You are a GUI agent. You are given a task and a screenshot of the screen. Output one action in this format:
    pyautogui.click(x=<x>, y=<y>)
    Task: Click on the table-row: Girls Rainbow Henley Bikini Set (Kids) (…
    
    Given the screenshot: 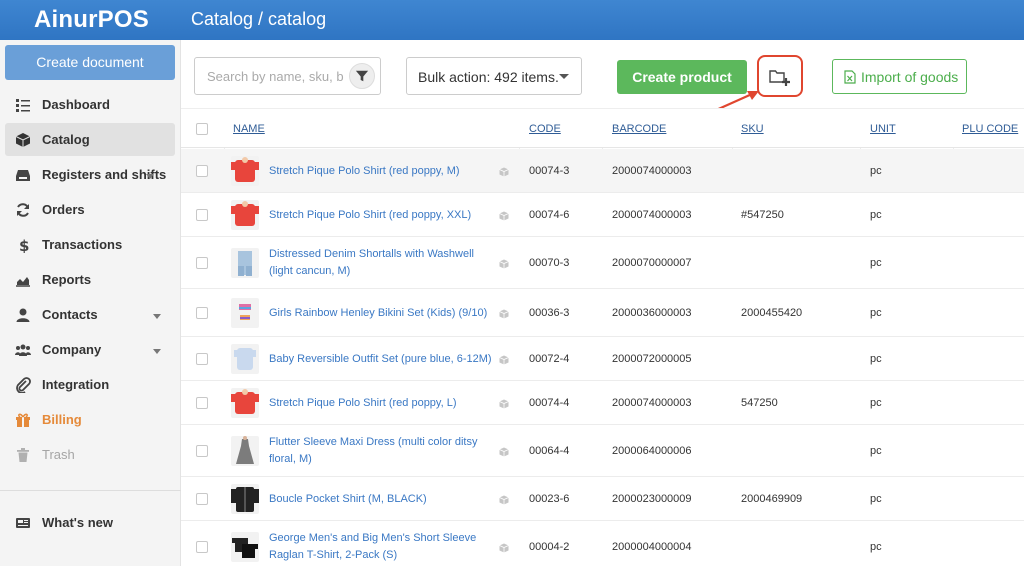 What is the action you would take?
    pyautogui.click(x=602, y=313)
    